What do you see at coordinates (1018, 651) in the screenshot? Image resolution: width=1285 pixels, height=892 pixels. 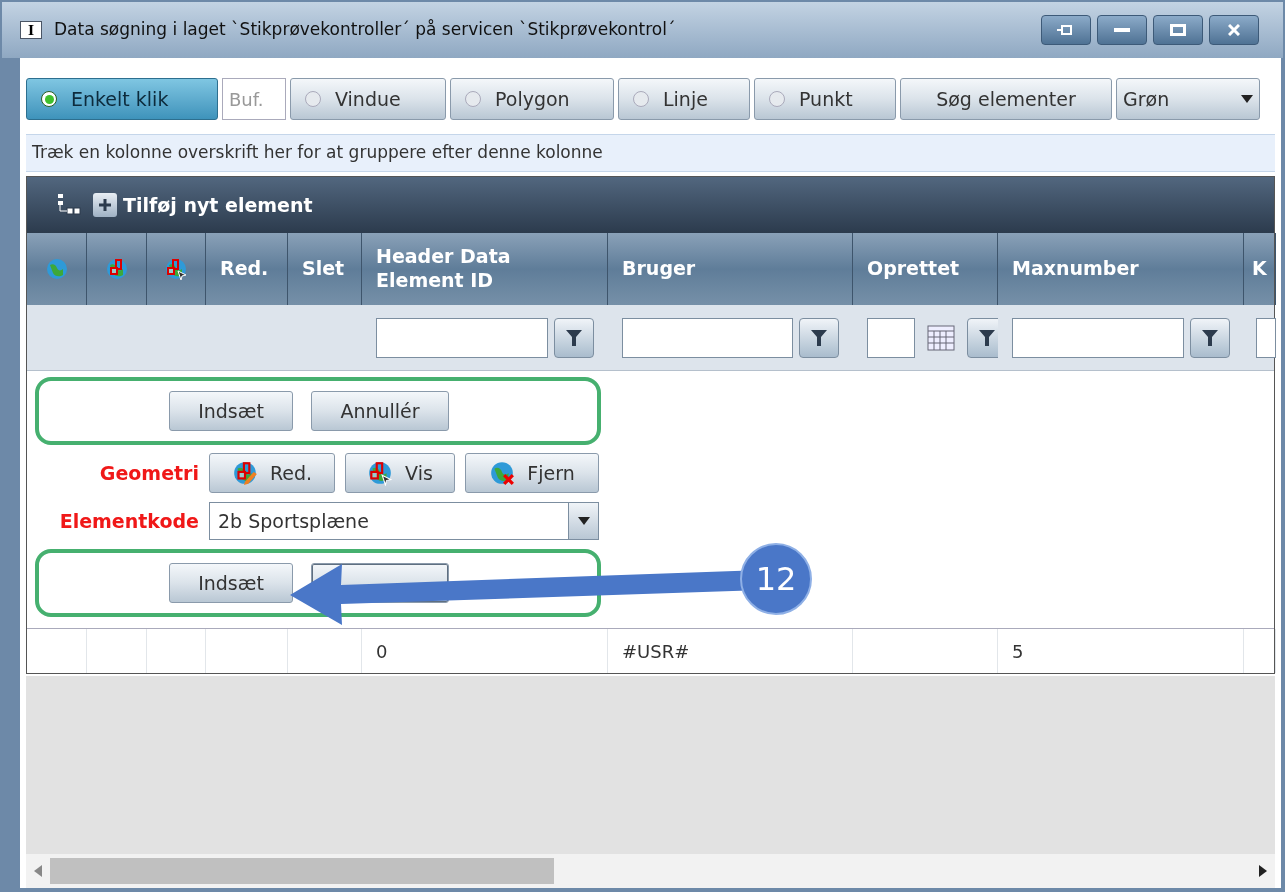 I see `table-cell-text: 5` at bounding box center [1018, 651].